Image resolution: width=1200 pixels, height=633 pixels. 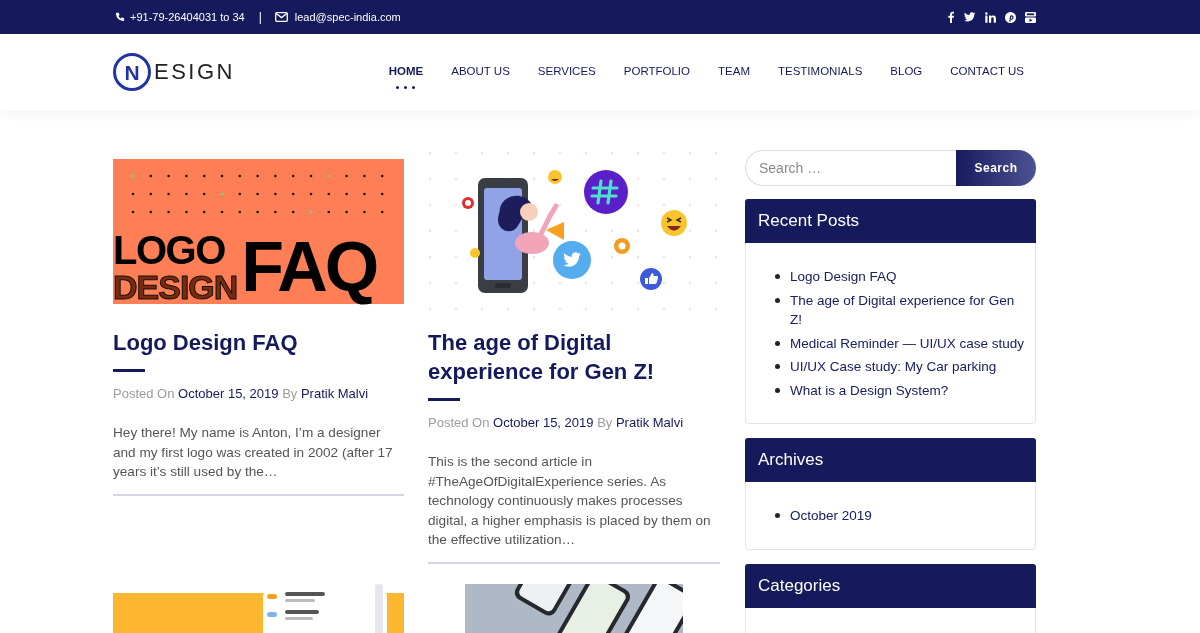 I want to click on nav-link: BLOG, so click(x=906, y=72).